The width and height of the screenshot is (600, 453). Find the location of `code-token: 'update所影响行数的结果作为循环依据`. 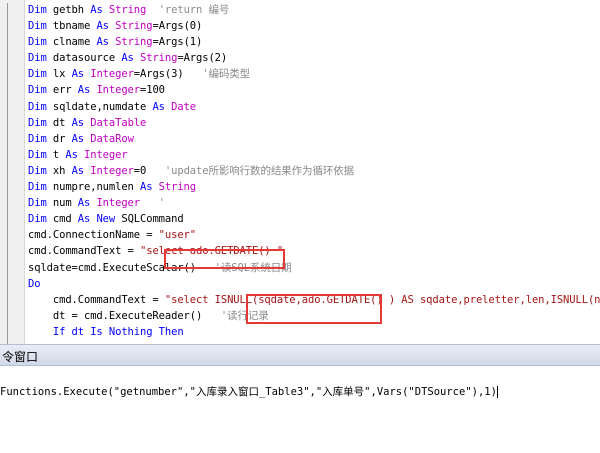

code-token: 'update所影响行数的结果作为循环依据 is located at coordinates (259, 170).